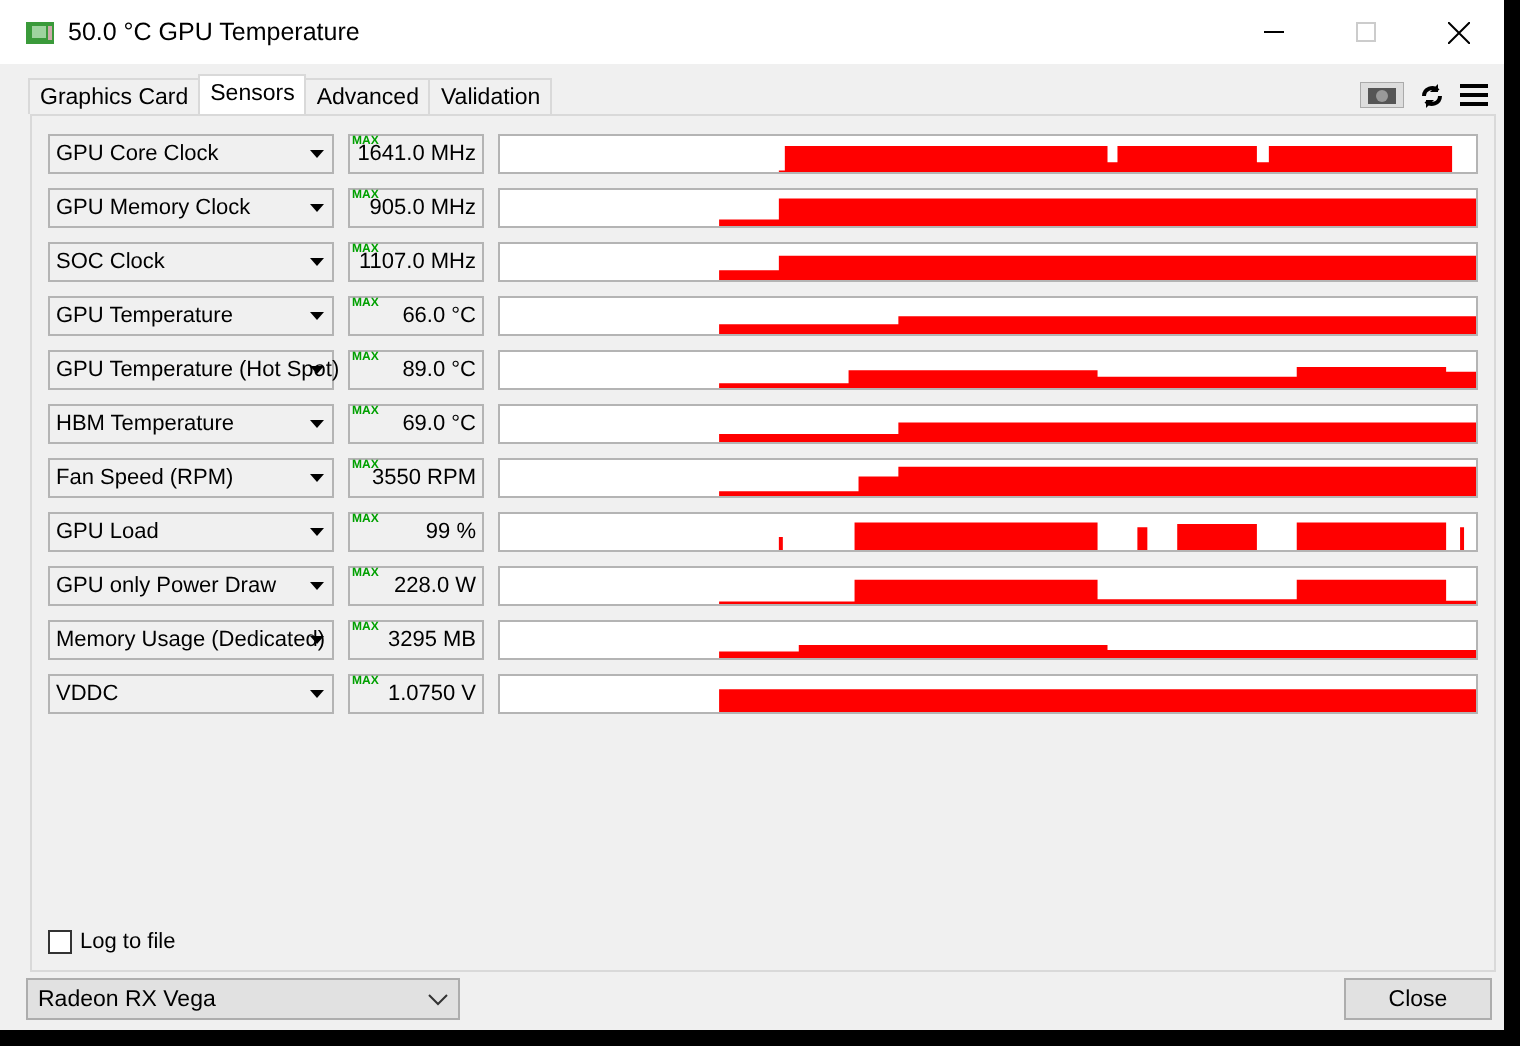  Describe the element at coordinates (191, 424) in the screenshot. I see `sensor-dropdown: HBM Temperature` at that location.